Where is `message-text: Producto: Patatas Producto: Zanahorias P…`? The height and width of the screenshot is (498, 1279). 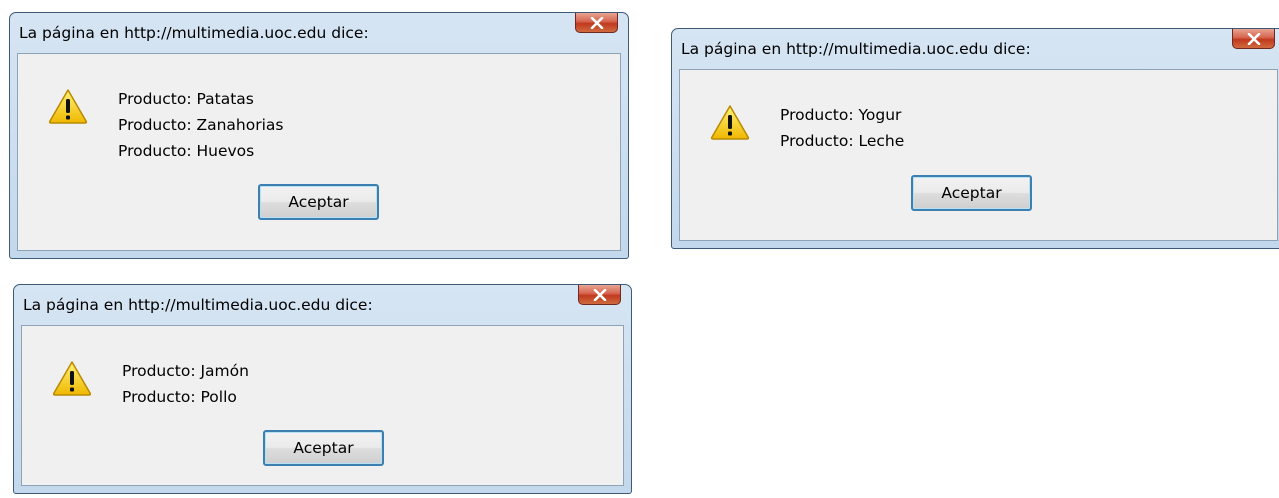 message-text: Producto: Patatas Producto: Zanahorias P… is located at coordinates (200, 125).